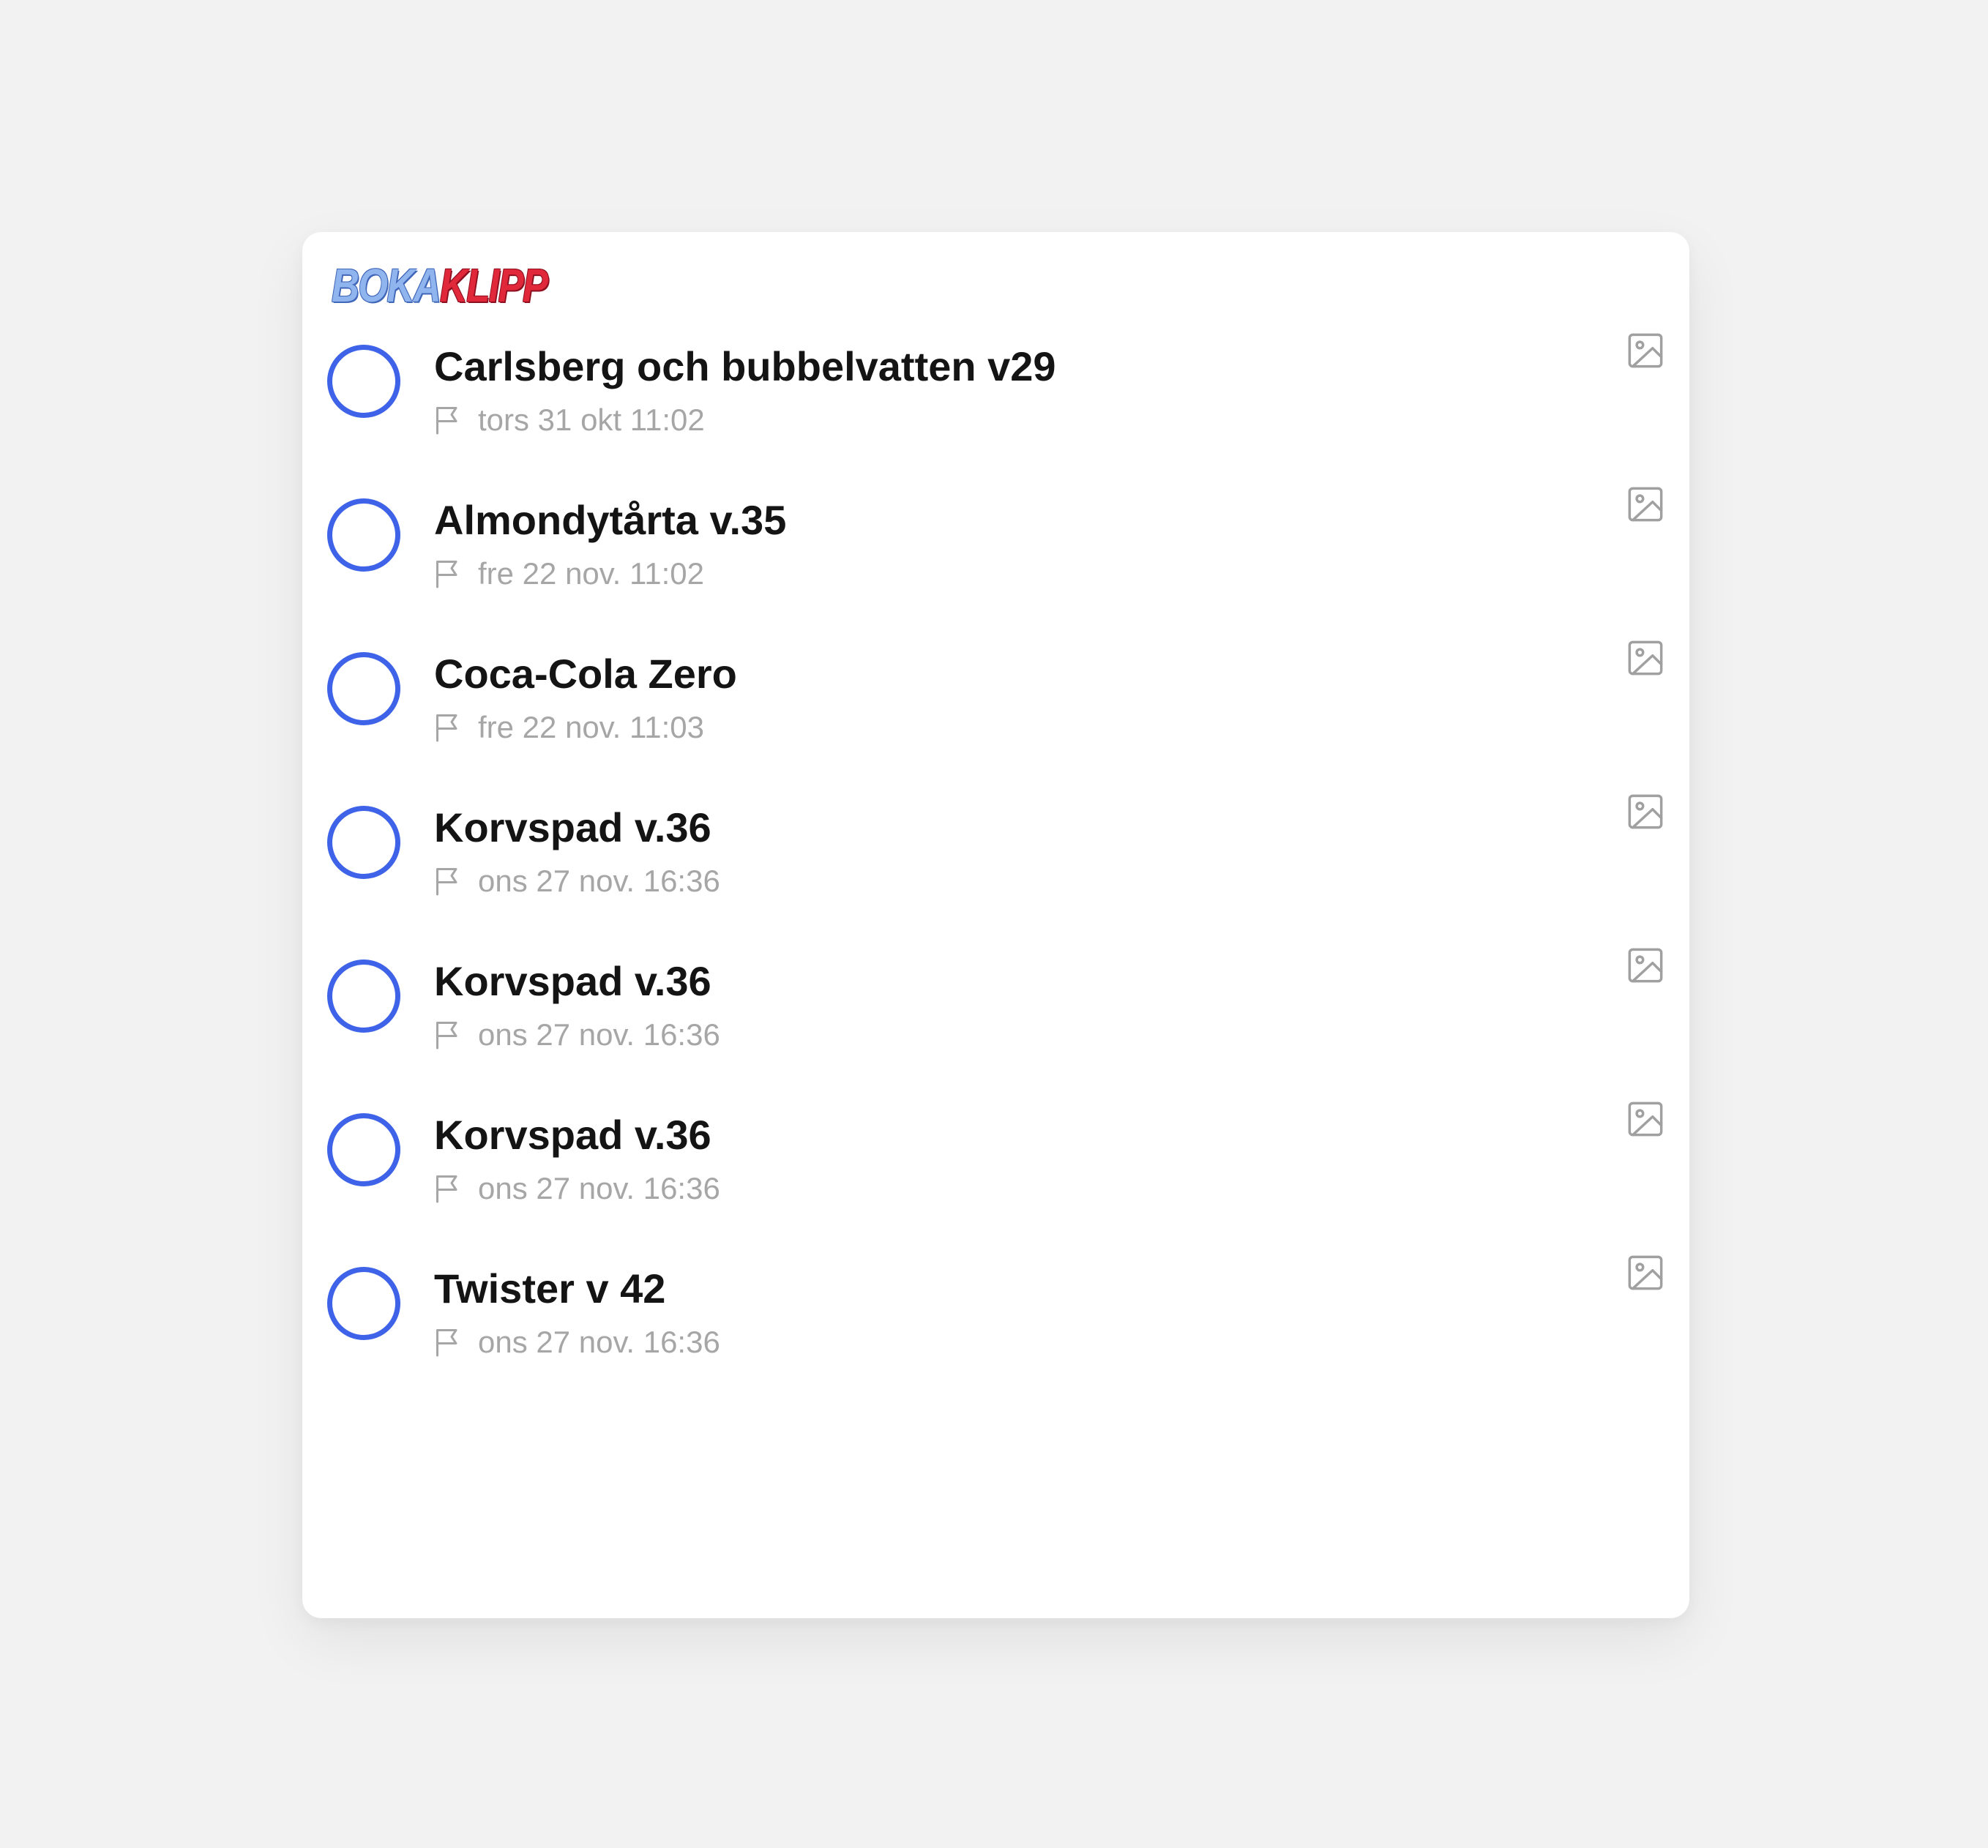 The height and width of the screenshot is (1848, 1988). I want to click on task-meta: fre 22 nov. 11:02, so click(569, 573).